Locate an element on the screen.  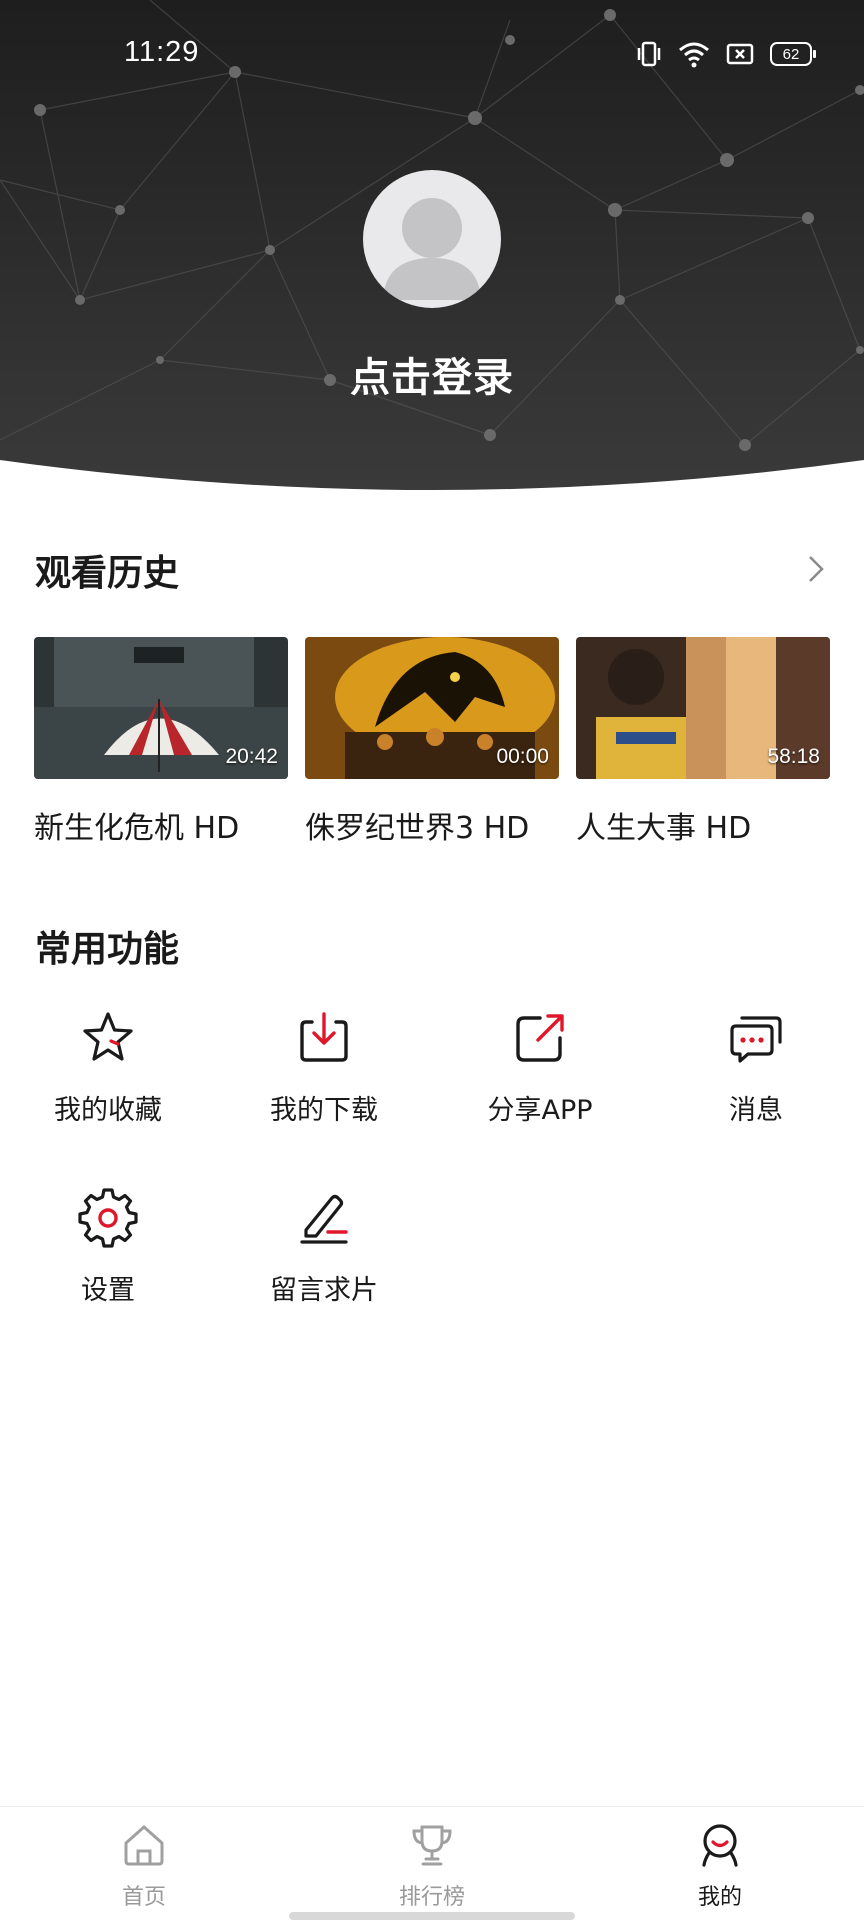
history-title: 侏罗纪世界3 HD is located at coordinates (417, 828).